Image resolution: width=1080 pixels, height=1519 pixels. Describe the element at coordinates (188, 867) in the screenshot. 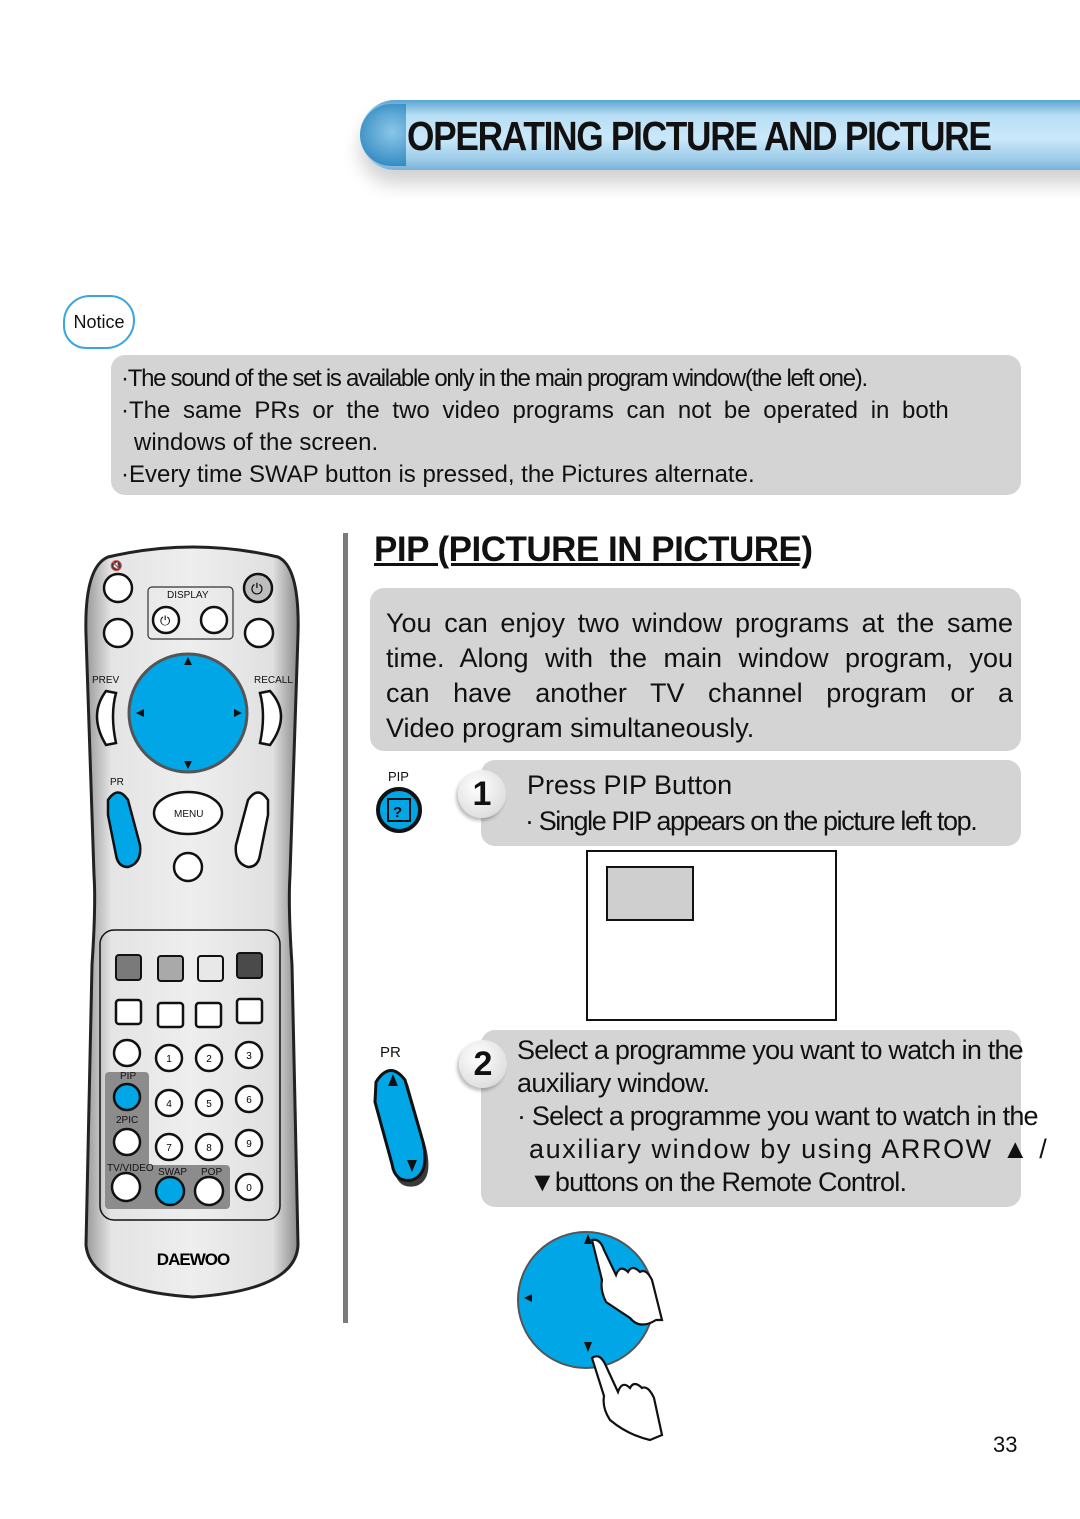

I see `teletext-button` at that location.